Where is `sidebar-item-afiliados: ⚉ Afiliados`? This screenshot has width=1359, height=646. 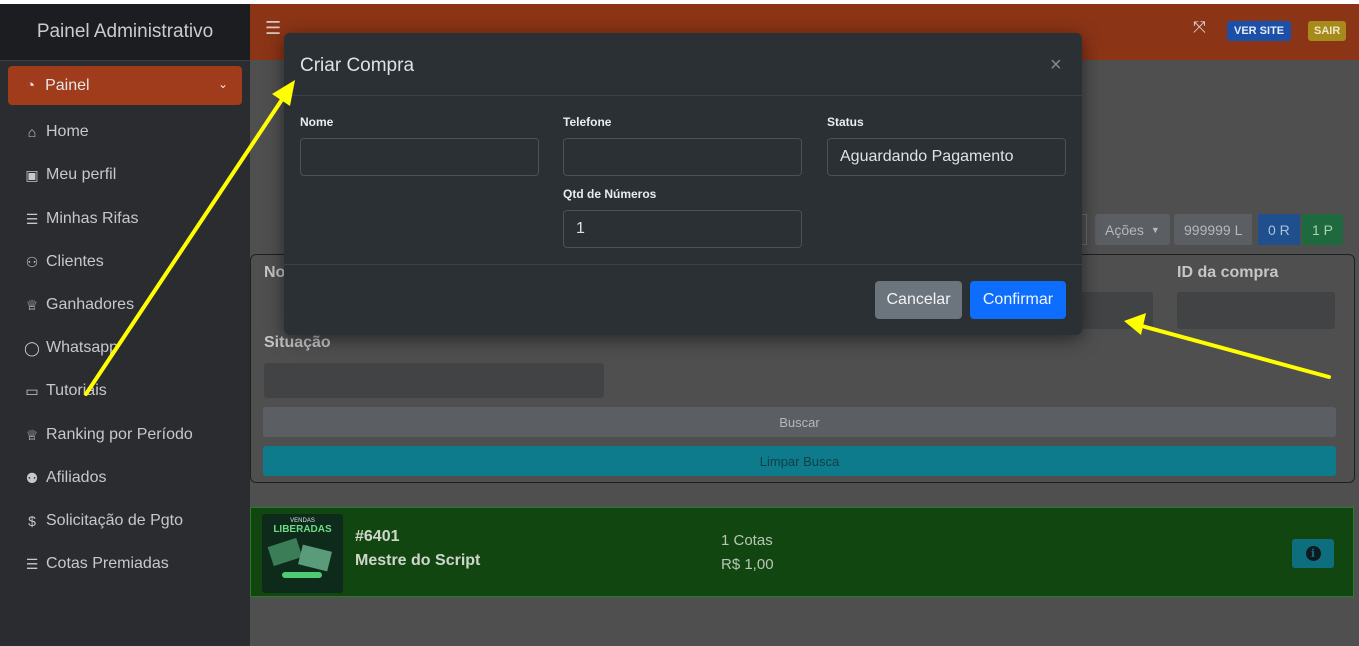 sidebar-item-afiliados: ⚉ Afiliados is located at coordinates (65, 478).